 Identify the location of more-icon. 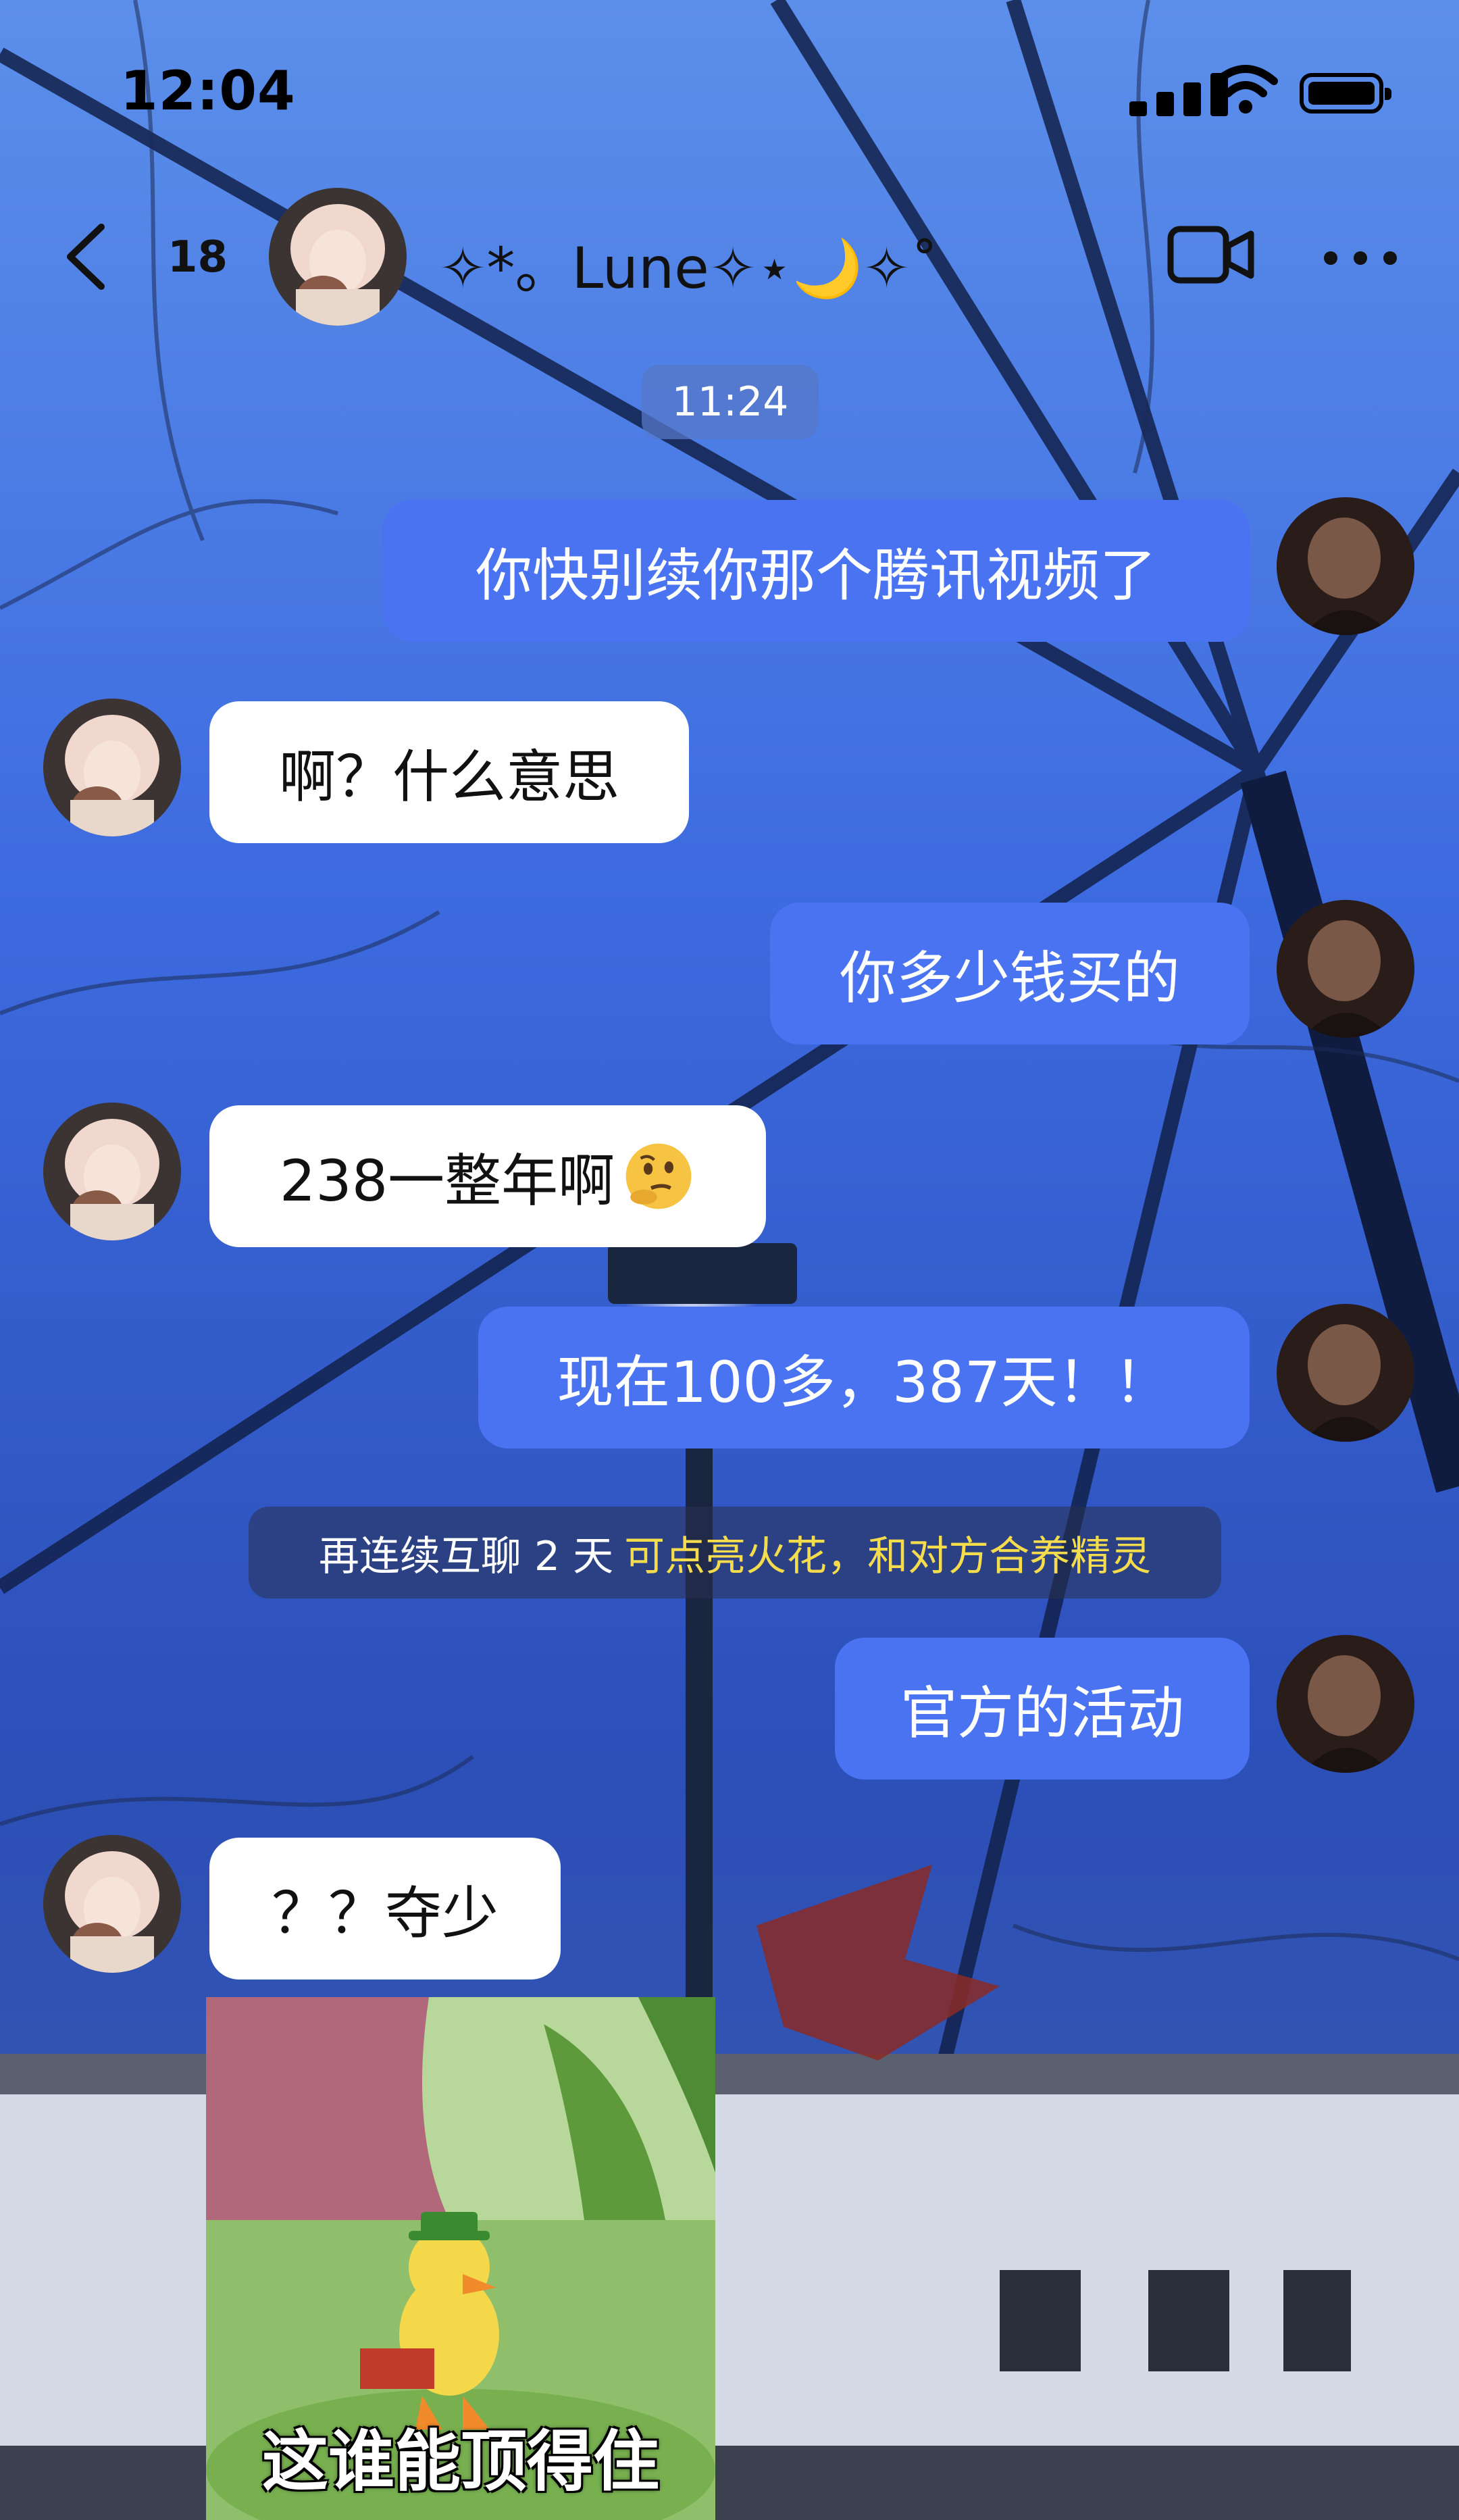
(1360, 258).